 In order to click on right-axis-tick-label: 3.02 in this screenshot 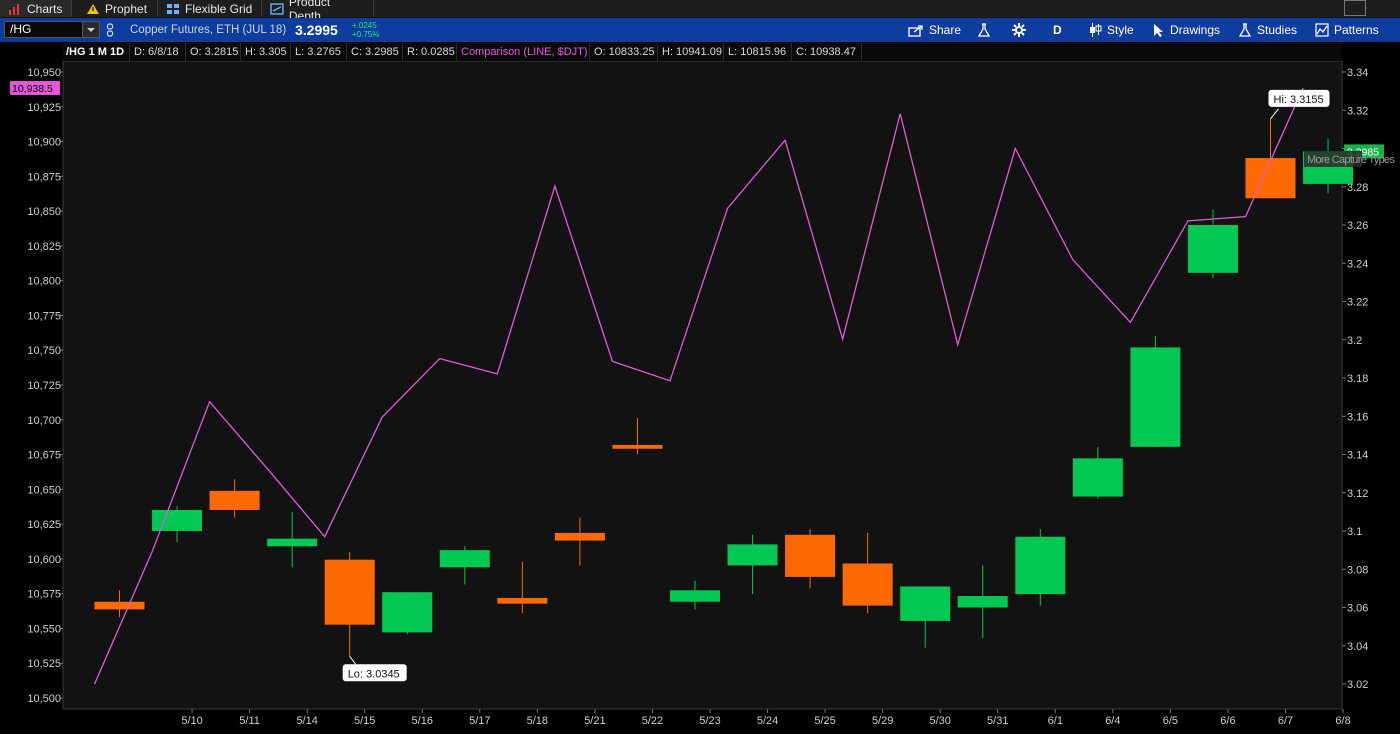, I will do `click(1357, 685)`.